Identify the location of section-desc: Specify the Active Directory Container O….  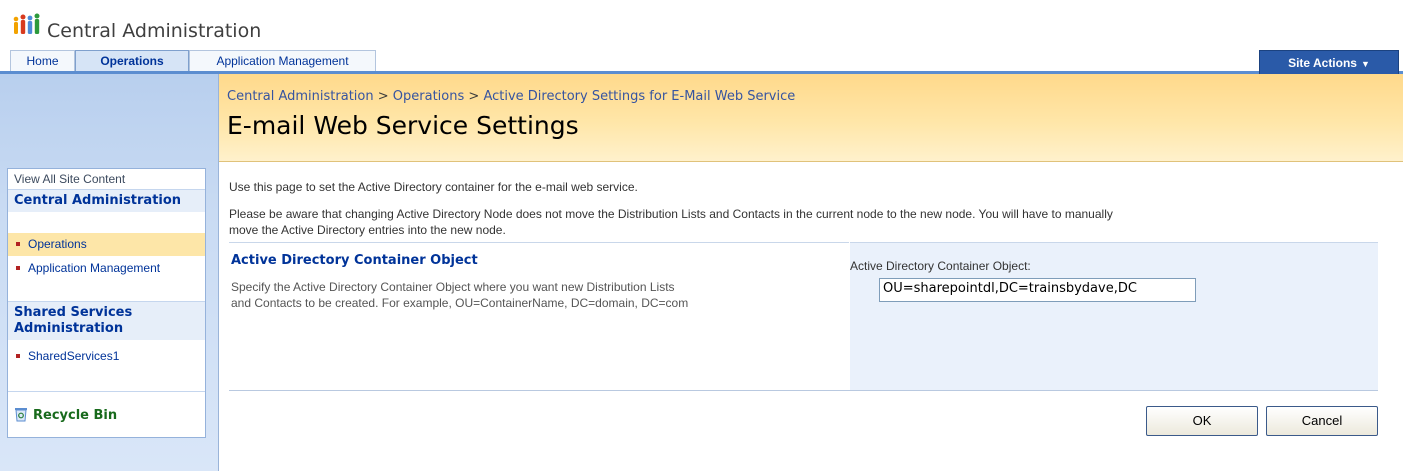
(526, 295).